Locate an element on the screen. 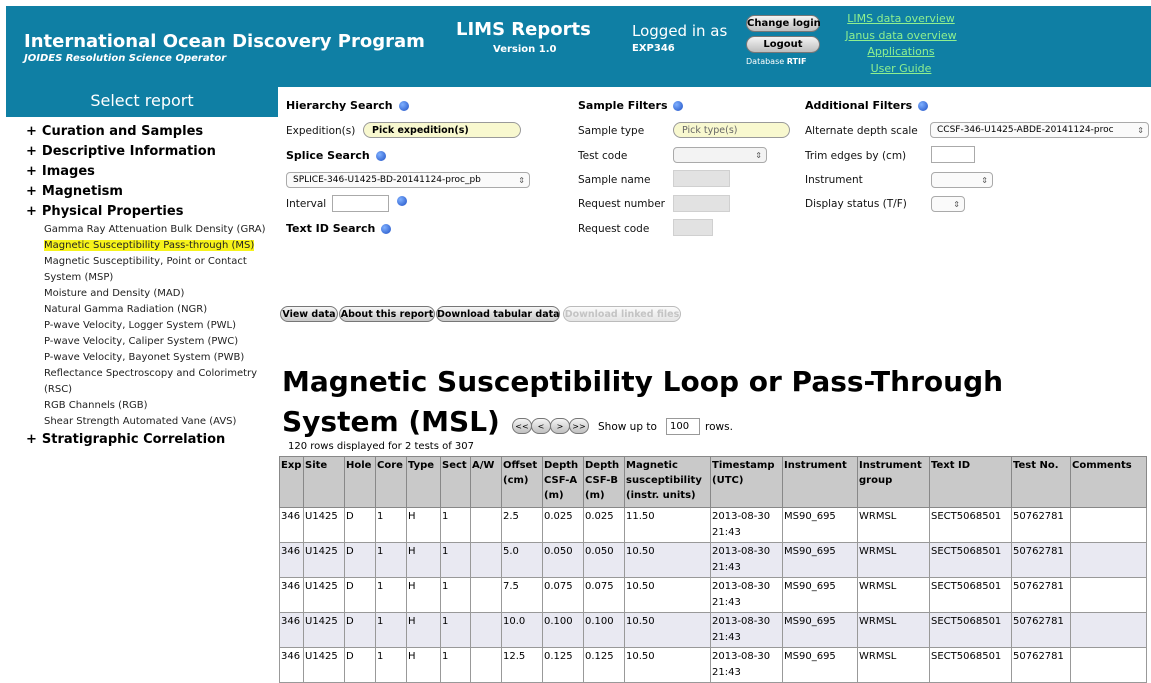 The image size is (1151, 683). column-header-instrument: Instrument is located at coordinates (820, 482).